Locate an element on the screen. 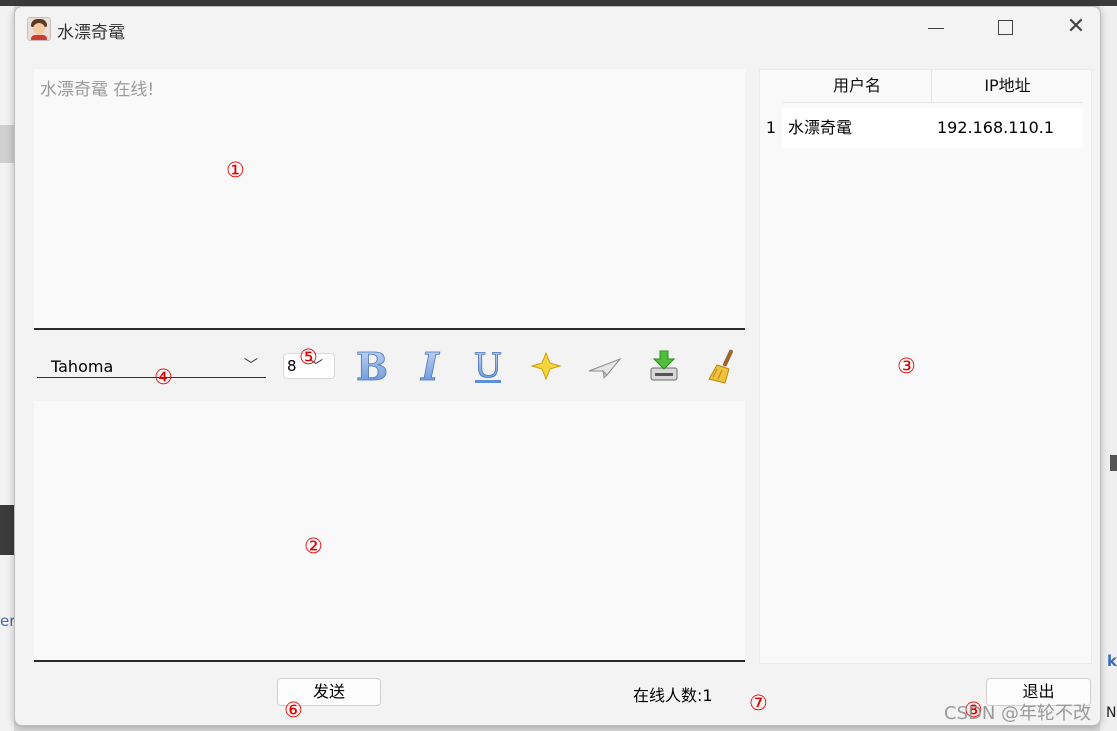 Image resolution: width=1117 pixels, height=731 pixels. clear-broom-icon is located at coordinates (720, 366).